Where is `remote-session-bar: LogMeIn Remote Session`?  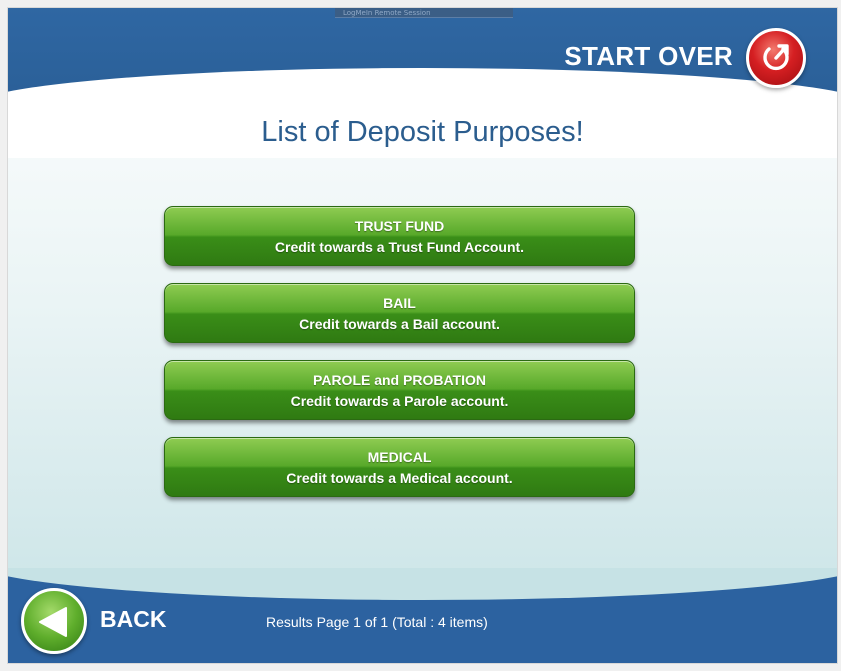 remote-session-bar: LogMeIn Remote Session is located at coordinates (424, 13).